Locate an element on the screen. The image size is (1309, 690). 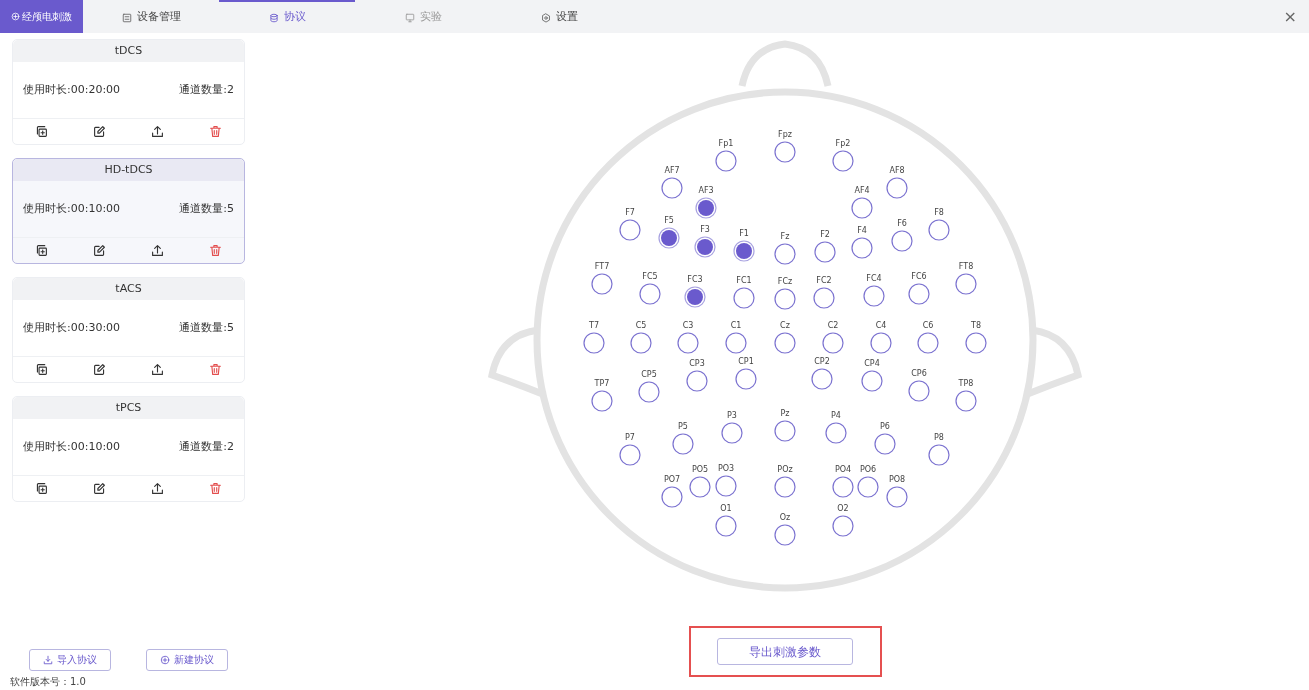
protocol-card: tDCS 使用时长:00:20:00 通道数量:2 is located at coordinates (128, 92).